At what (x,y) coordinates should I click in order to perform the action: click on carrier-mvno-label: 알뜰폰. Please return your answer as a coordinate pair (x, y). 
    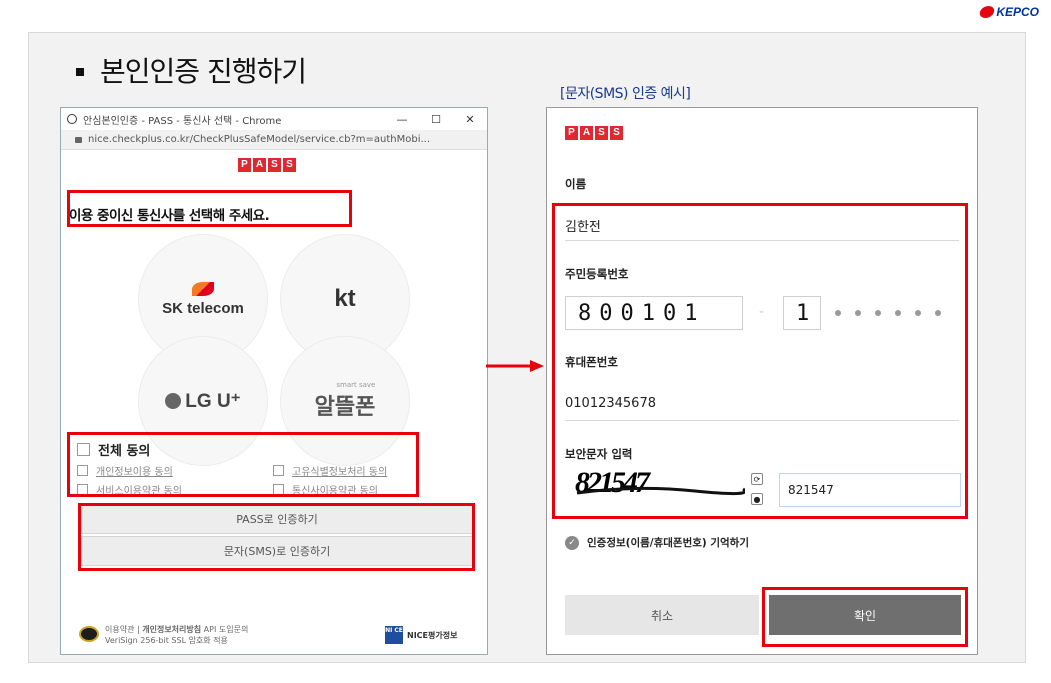
    Looking at the image, I should click on (345, 406).